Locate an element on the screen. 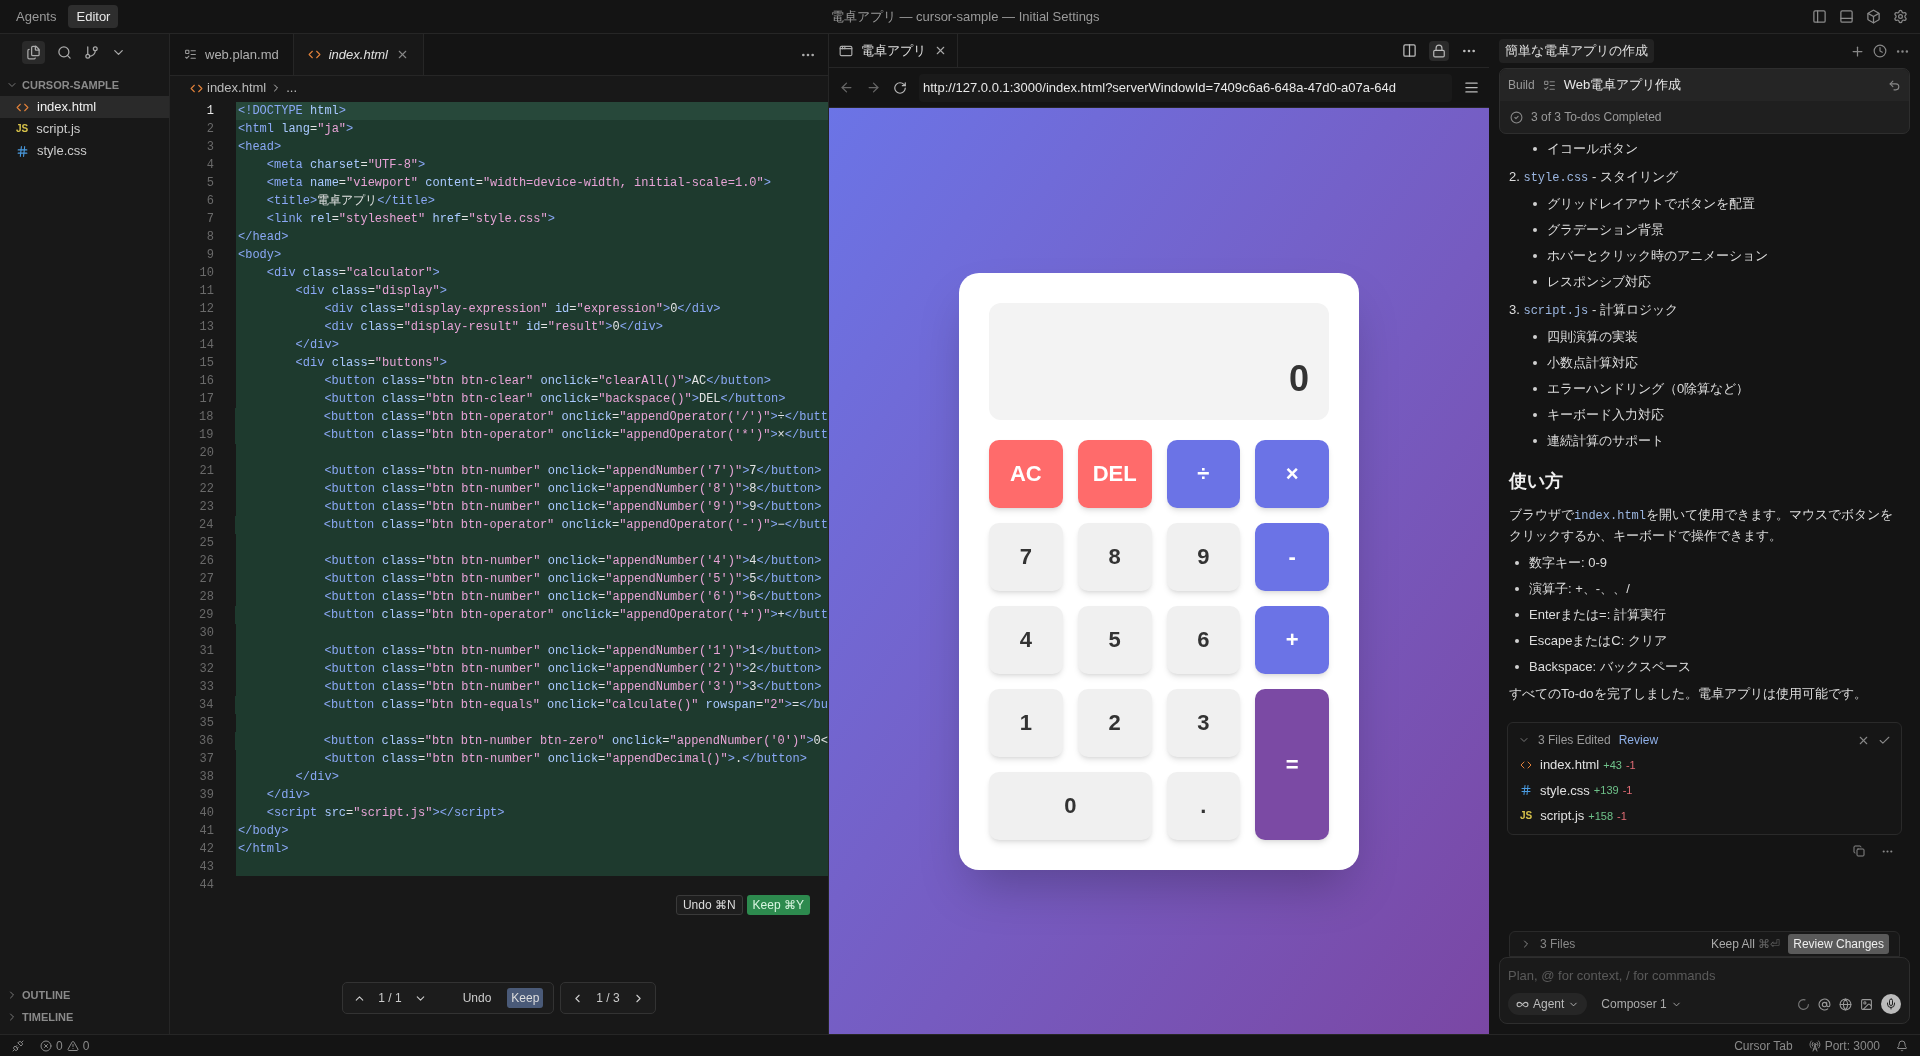 The width and height of the screenshot is (1920, 1056). todo-status: 3 of 3 To-dos Completed is located at coordinates (1596, 117).